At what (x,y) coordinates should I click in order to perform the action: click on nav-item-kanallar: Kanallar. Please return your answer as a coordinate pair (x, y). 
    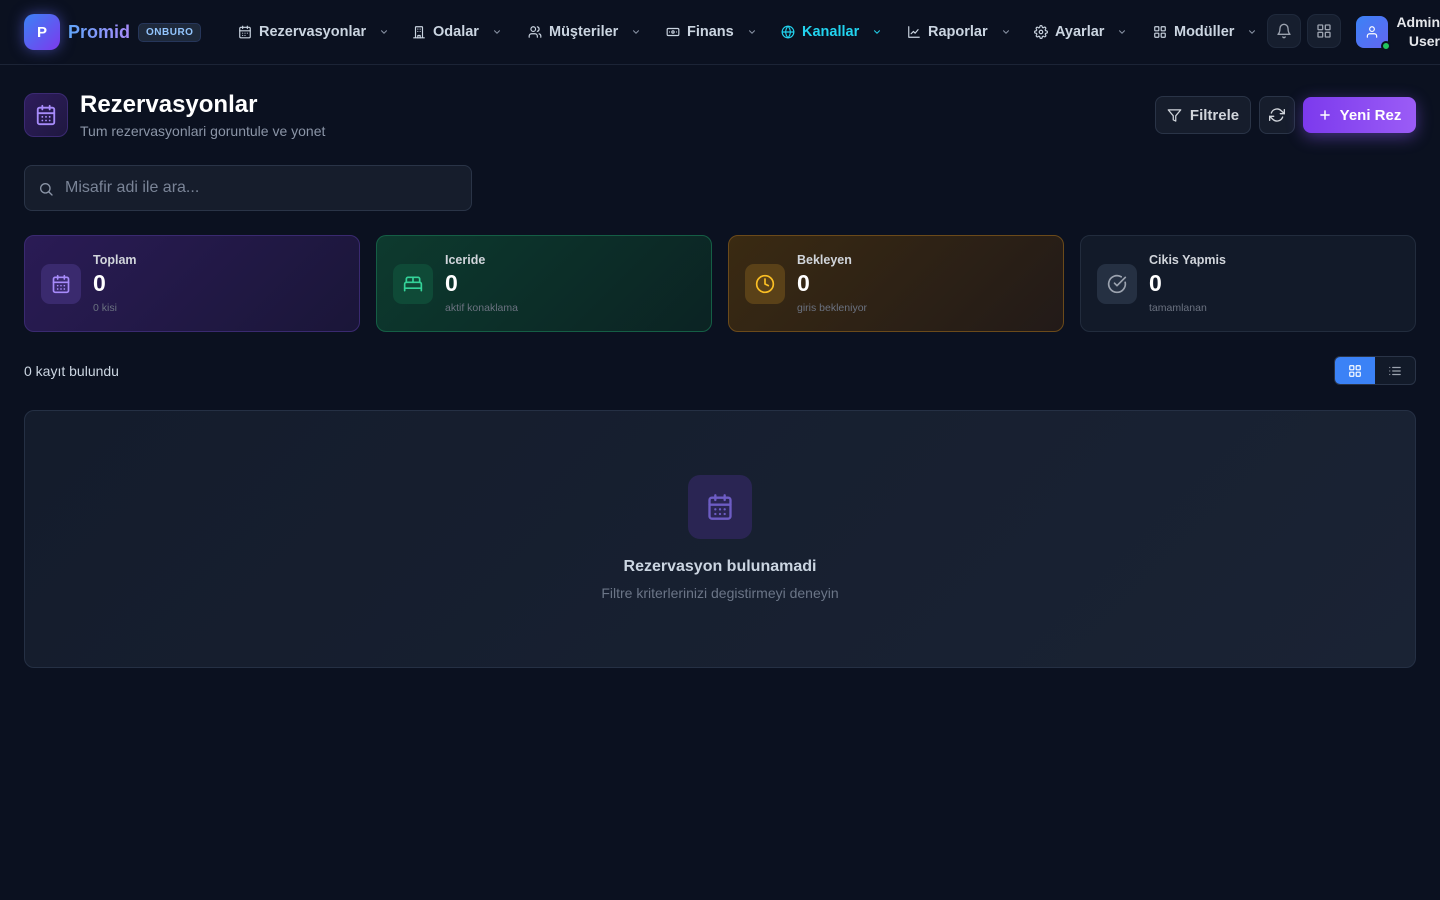
    Looking at the image, I should click on (831, 32).